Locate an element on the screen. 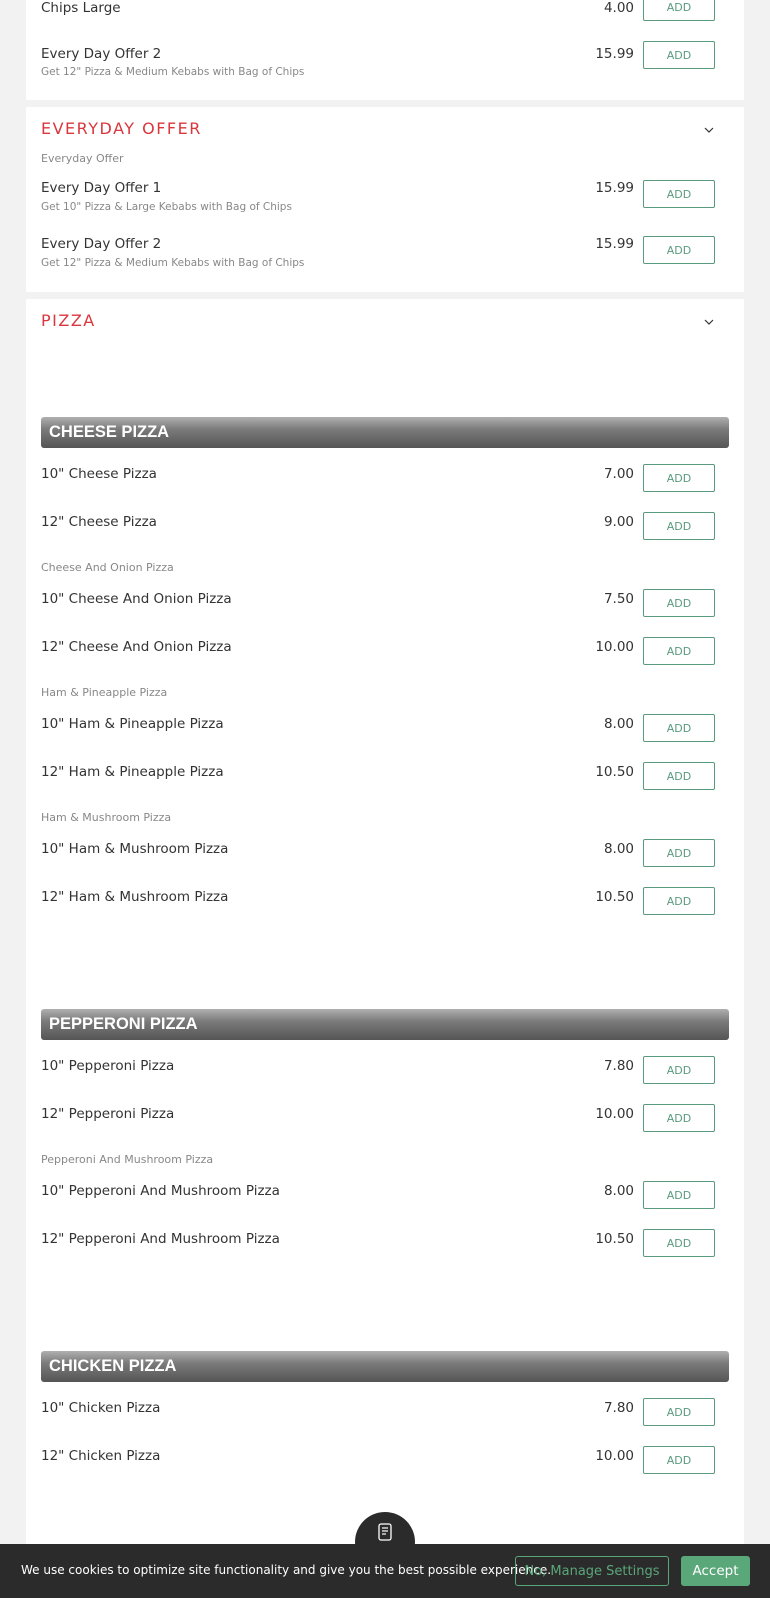  item-name: Chips Large is located at coordinates (81, 8).